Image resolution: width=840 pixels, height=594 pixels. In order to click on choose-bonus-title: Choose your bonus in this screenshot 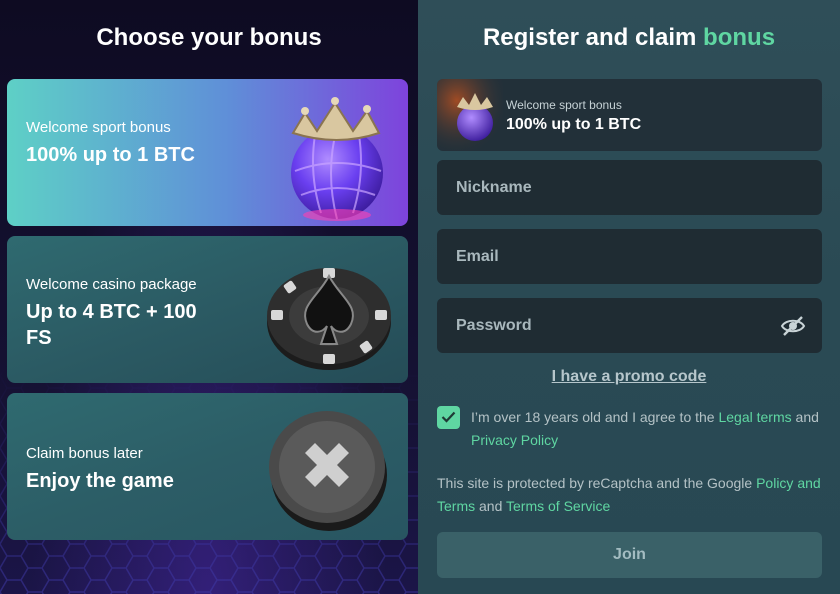, I will do `click(209, 37)`.